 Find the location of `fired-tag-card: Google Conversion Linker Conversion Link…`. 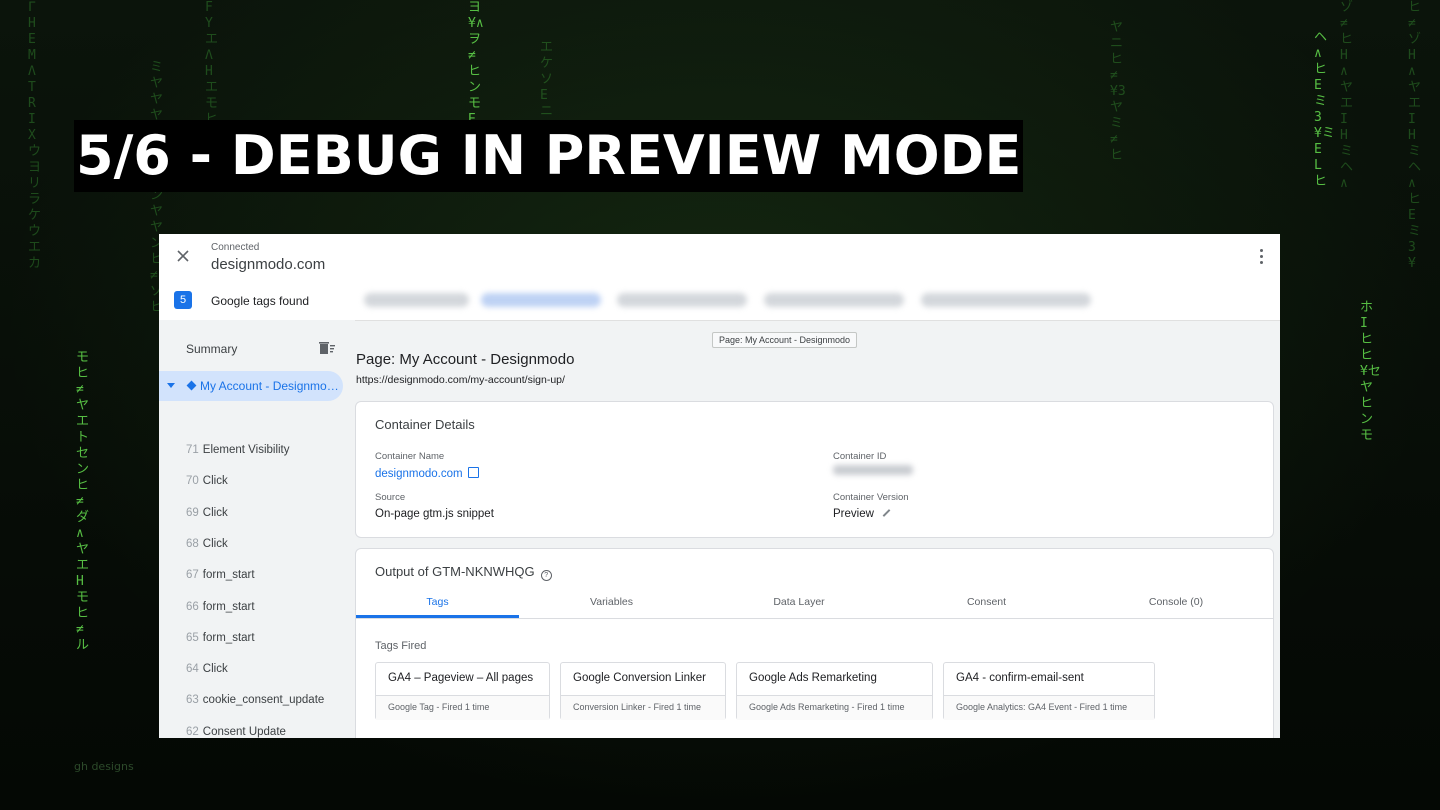

fired-tag-card: Google Conversion Linker Conversion Link… is located at coordinates (643, 691).